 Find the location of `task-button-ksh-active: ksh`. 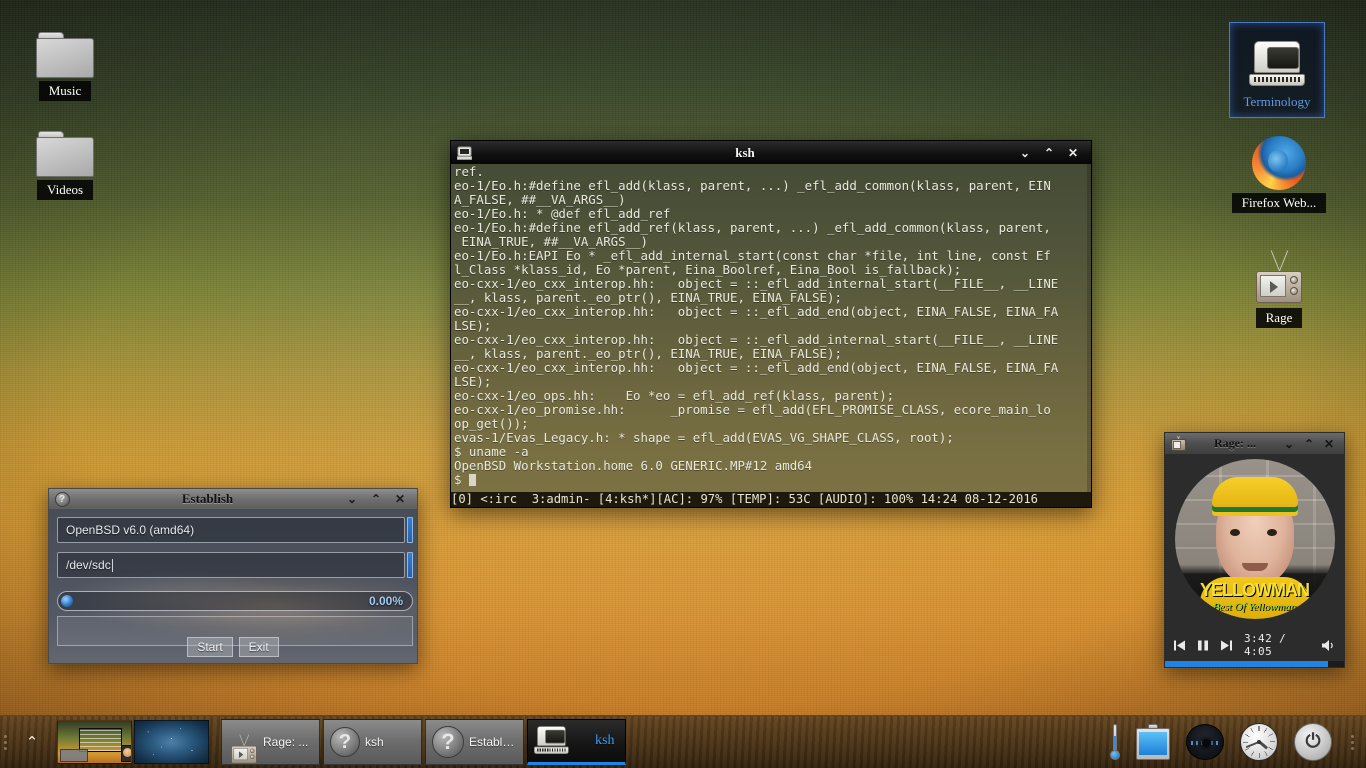

task-button-ksh-active: ksh is located at coordinates (576, 742).